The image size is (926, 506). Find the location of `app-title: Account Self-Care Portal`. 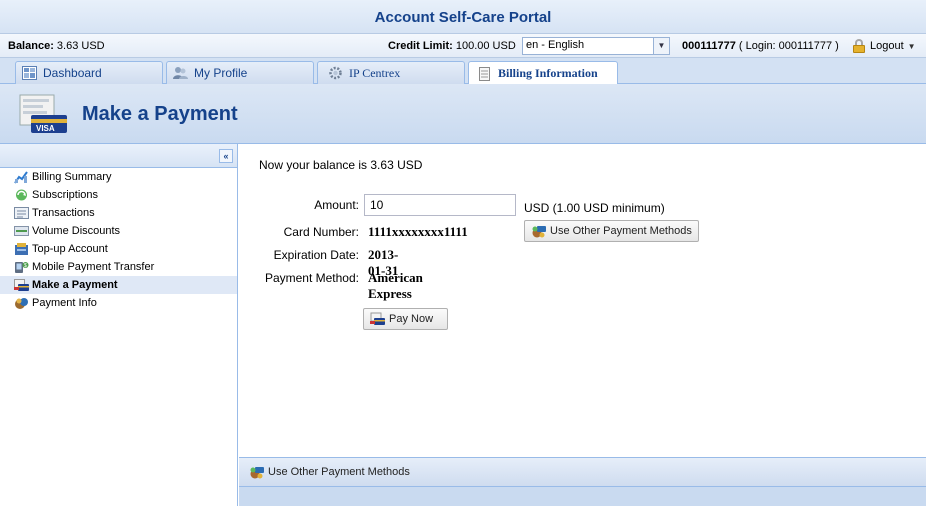

app-title: Account Self-Care Portal is located at coordinates (463, 17).